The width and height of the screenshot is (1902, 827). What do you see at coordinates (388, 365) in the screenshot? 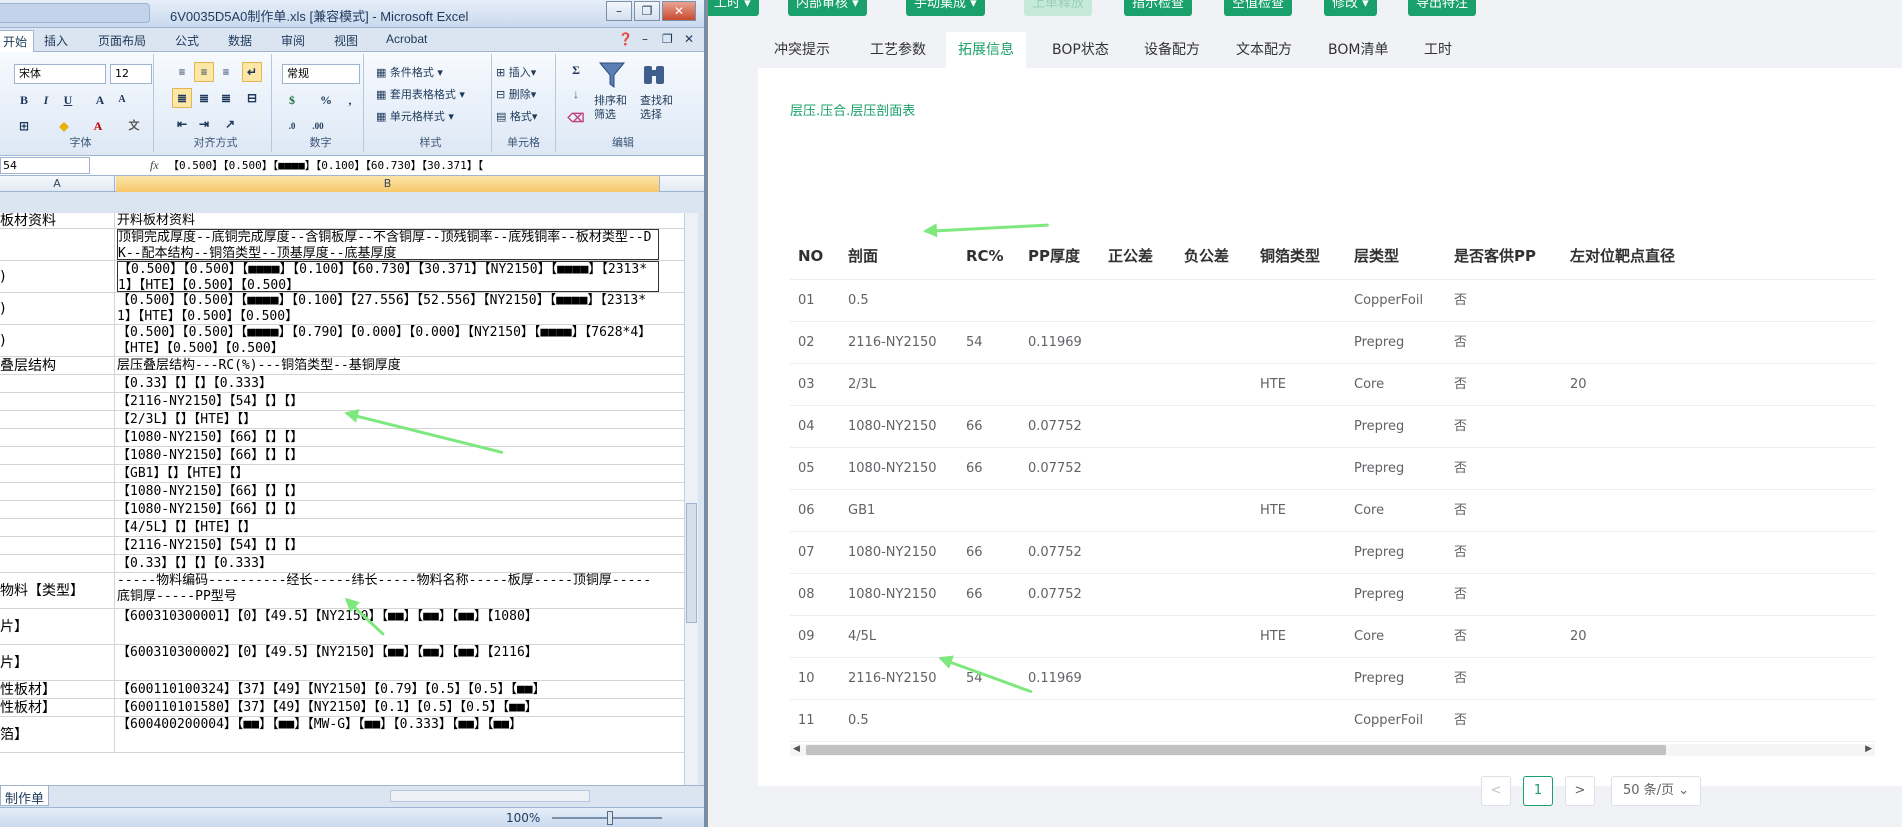
I see `cell-b: 层压叠层结构---RC(%)---铜箔类型--基铜厚度` at bounding box center [388, 365].